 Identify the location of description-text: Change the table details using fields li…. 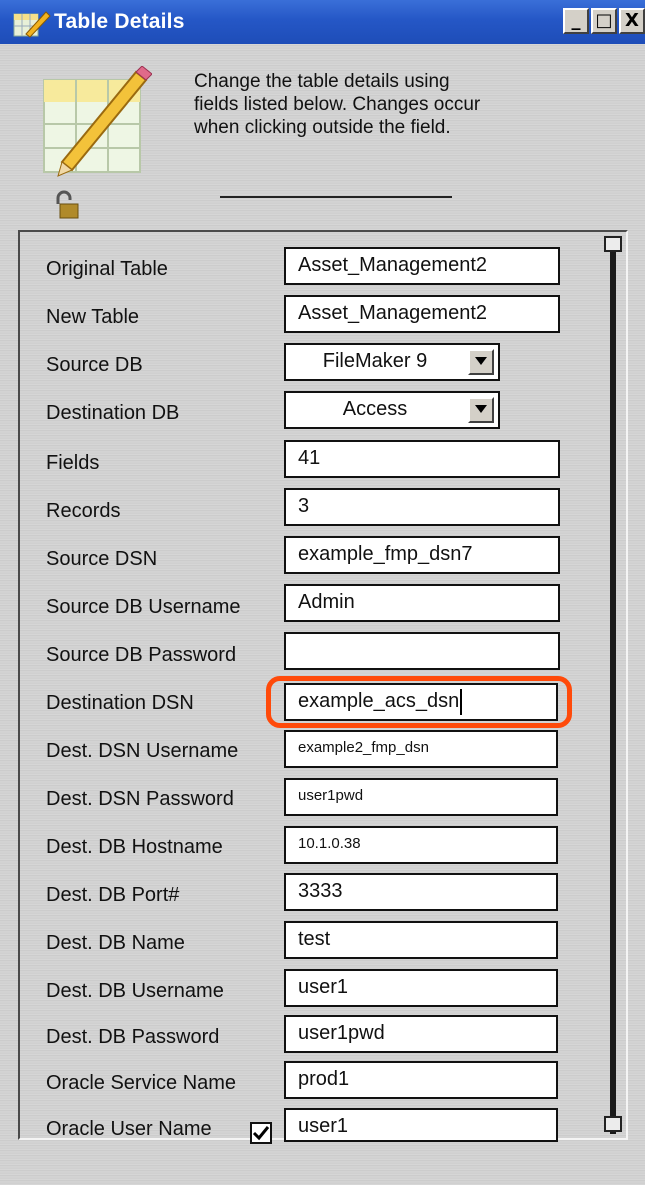
(337, 104).